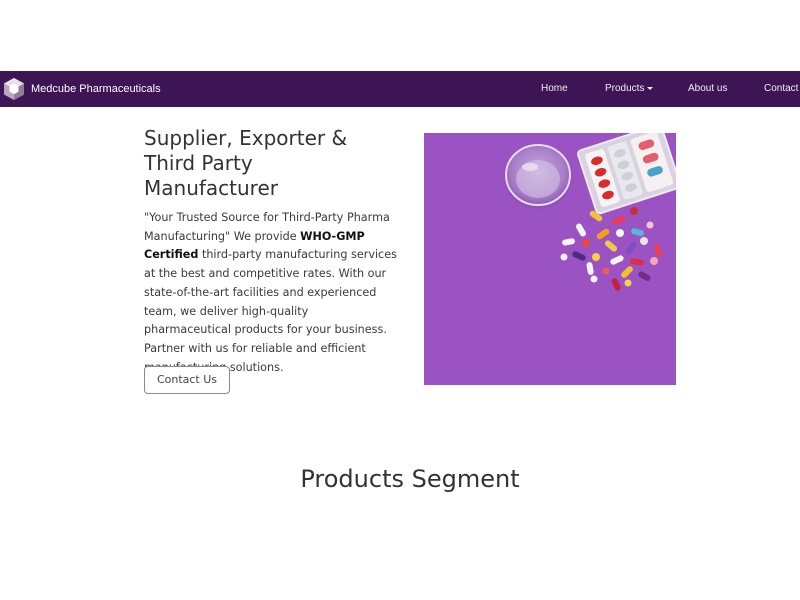 Image resolution: width=800 pixels, height=600 pixels. I want to click on nav-products-label: Products, so click(625, 88).